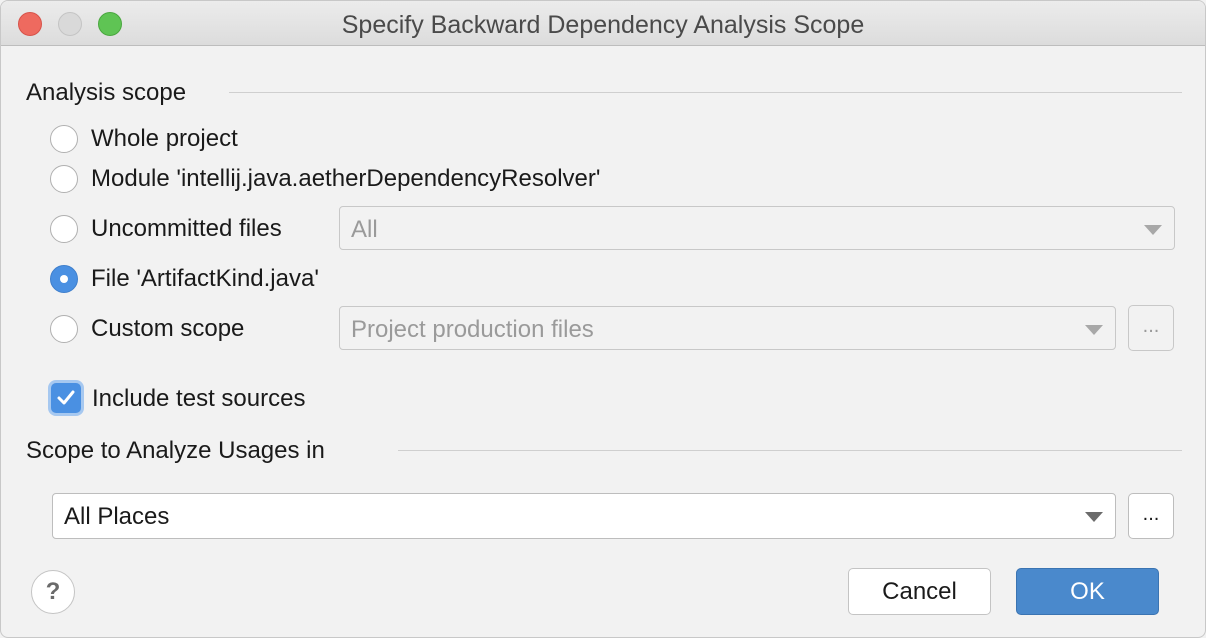 The width and height of the screenshot is (1206, 638). What do you see at coordinates (1087, 591) in the screenshot?
I see `ok-button: OK` at bounding box center [1087, 591].